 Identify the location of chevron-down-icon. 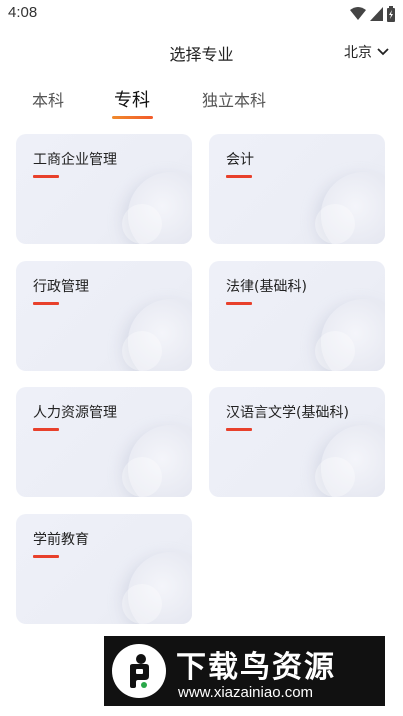
(383, 52).